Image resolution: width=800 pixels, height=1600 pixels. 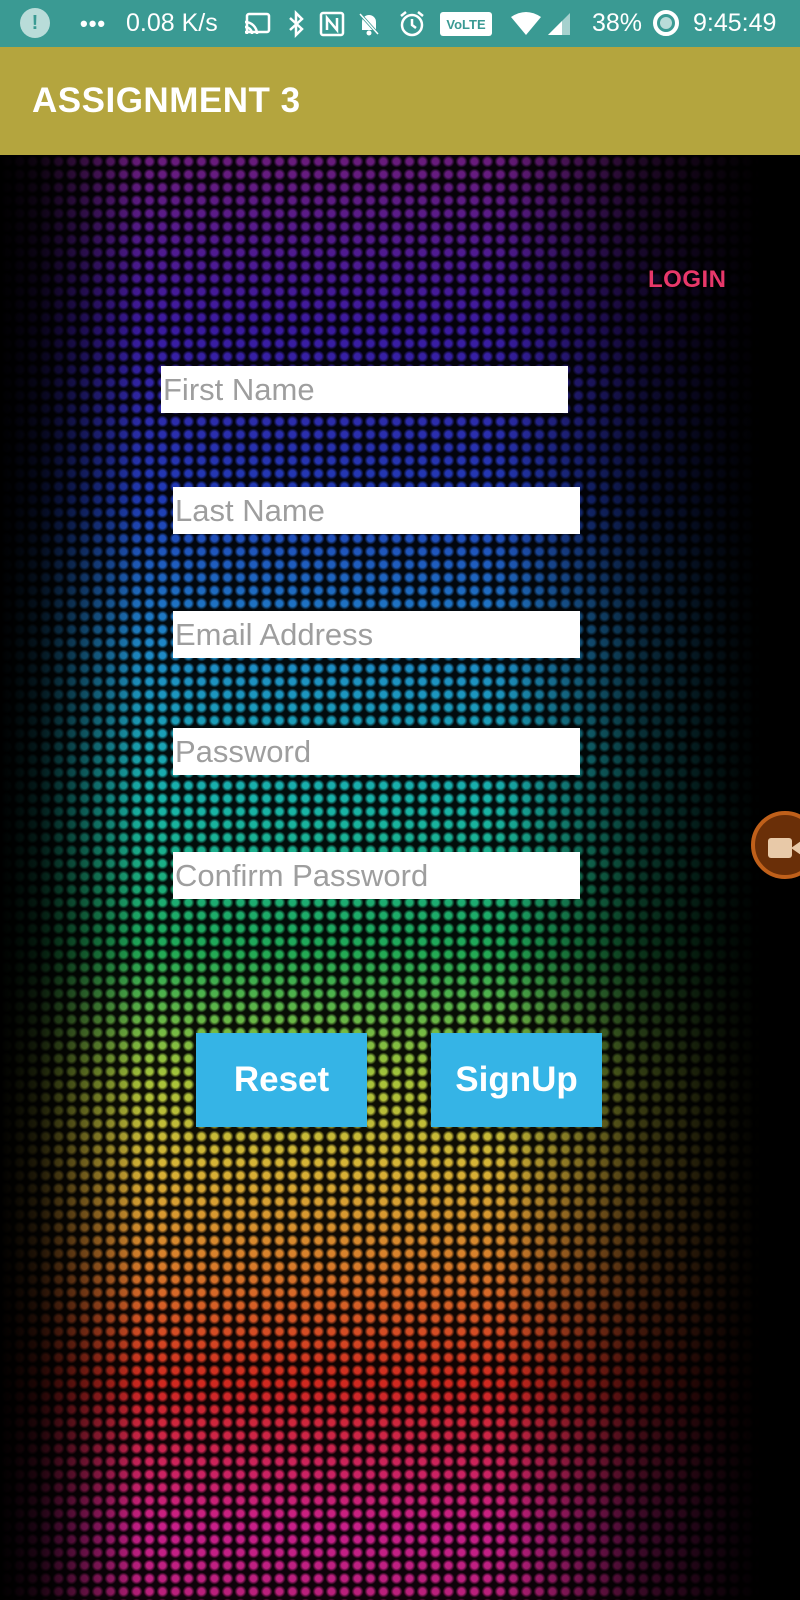 What do you see at coordinates (281, 1080) in the screenshot?
I see `reset-button: Reset` at bounding box center [281, 1080].